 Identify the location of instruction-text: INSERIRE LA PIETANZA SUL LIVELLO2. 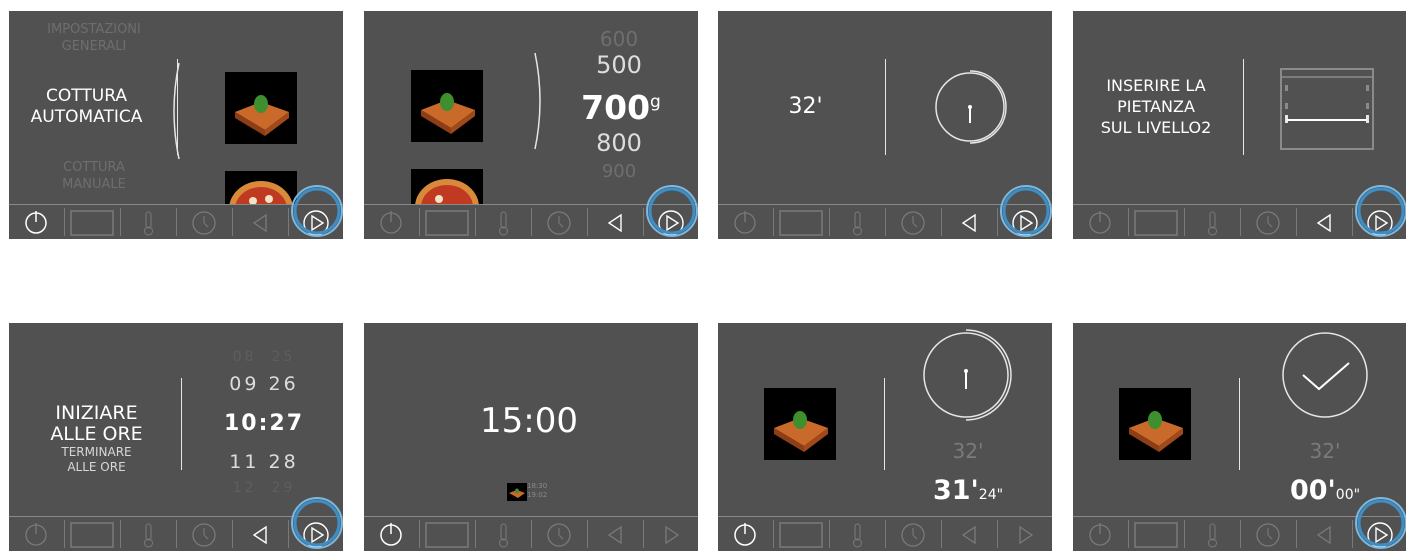
(1156, 106).